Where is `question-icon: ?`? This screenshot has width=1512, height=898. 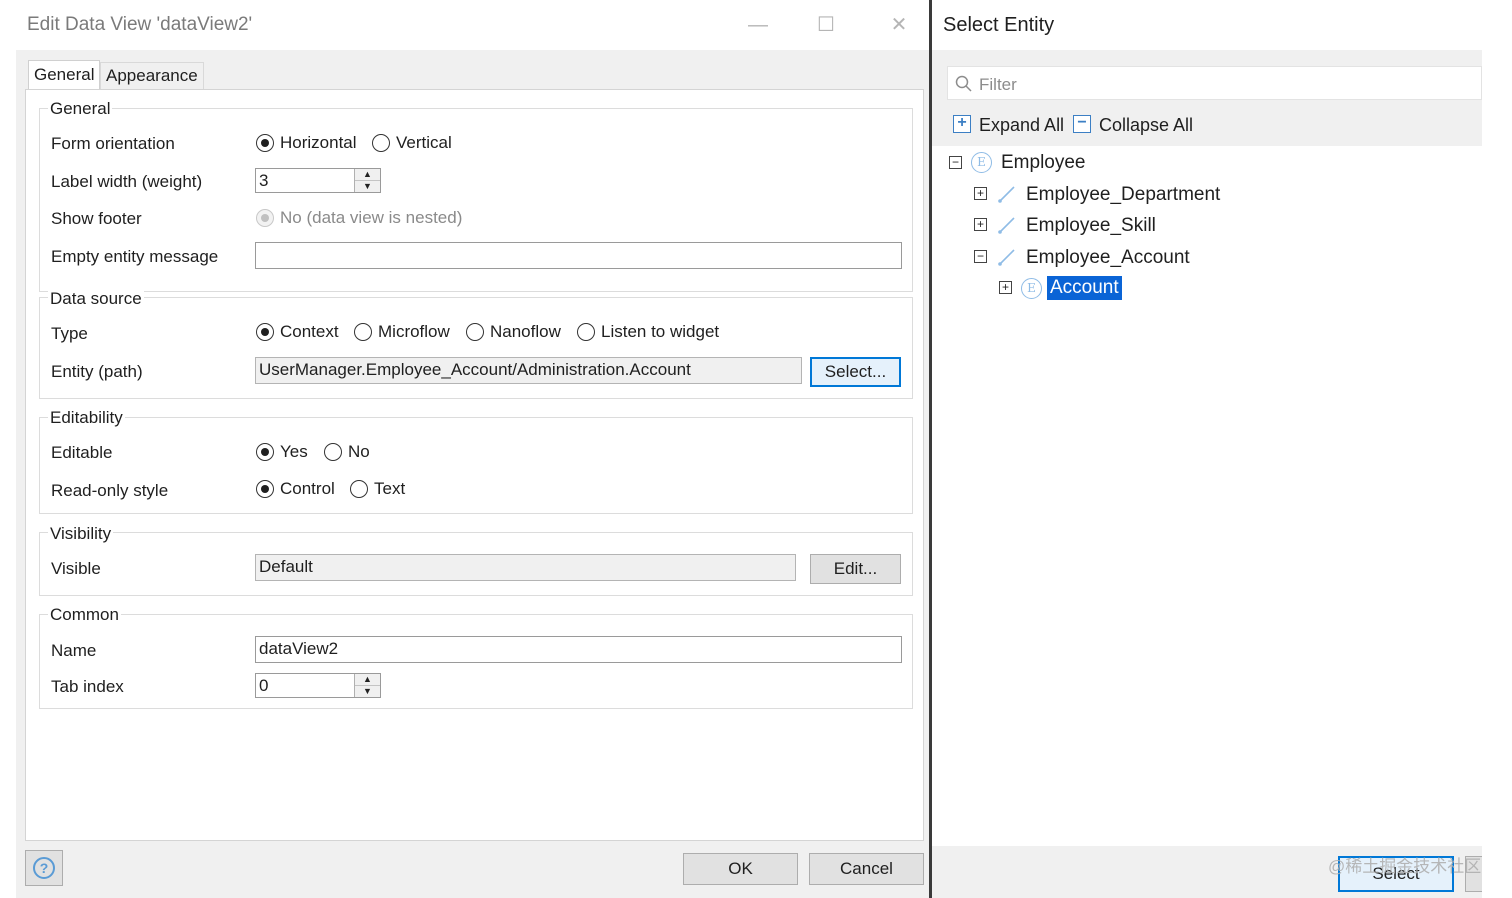 question-icon: ? is located at coordinates (44, 868).